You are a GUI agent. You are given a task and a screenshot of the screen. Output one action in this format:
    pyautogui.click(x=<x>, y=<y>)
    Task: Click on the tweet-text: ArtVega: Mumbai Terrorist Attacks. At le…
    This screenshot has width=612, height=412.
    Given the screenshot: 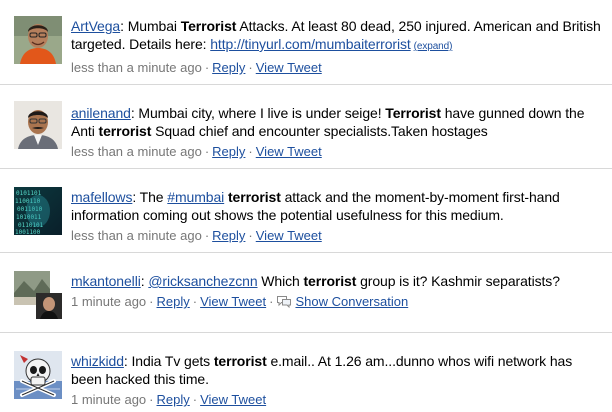 What is the action you would take?
    pyautogui.click(x=336, y=35)
    